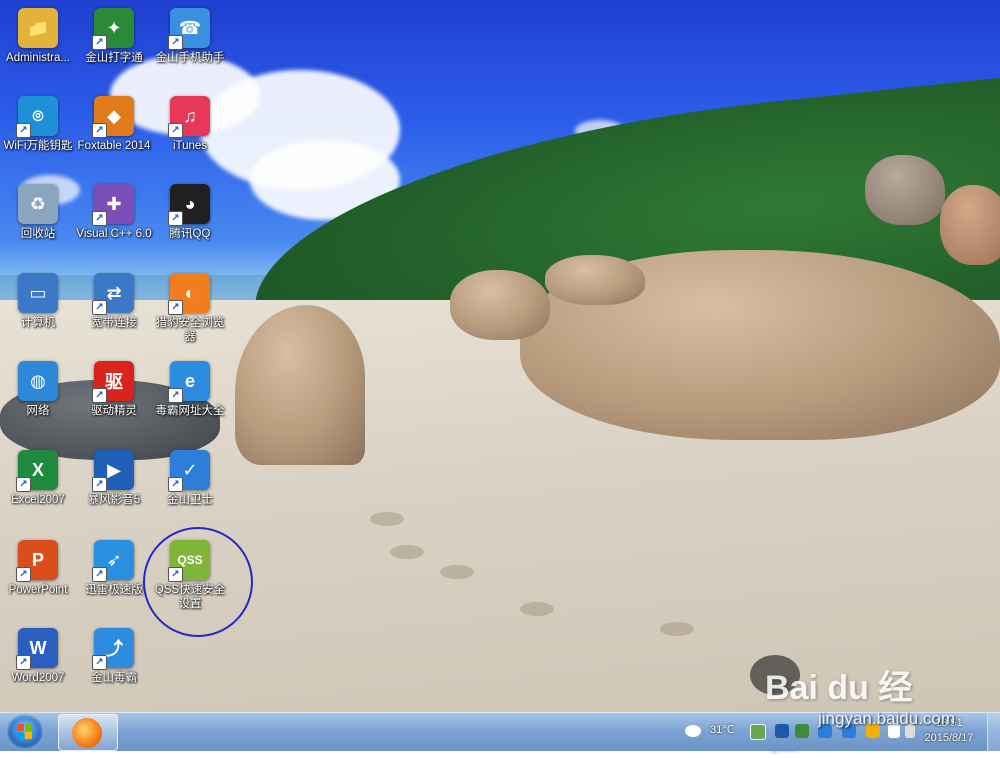 This screenshot has width=1000, height=758. I want to click on desktop-icon-label: 金山毒霸, so click(114, 678).